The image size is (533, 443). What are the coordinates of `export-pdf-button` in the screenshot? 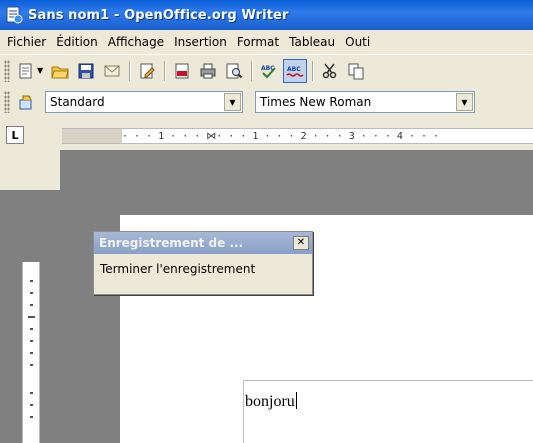 It's located at (182, 71).